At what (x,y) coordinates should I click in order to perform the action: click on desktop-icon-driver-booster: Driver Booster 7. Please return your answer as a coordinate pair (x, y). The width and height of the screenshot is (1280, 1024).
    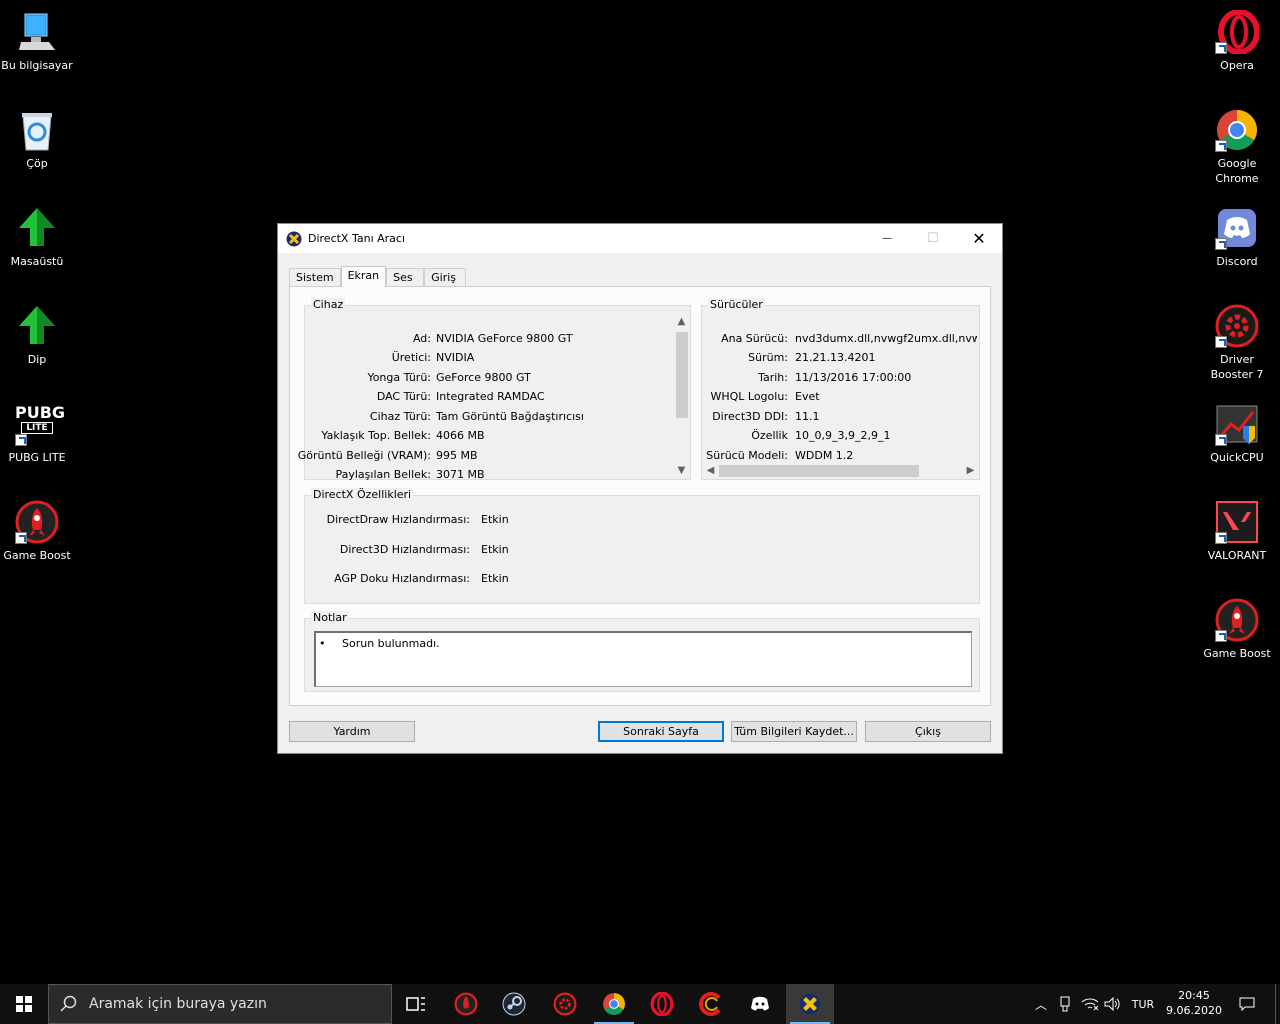
    Looking at the image, I should click on (1237, 343).